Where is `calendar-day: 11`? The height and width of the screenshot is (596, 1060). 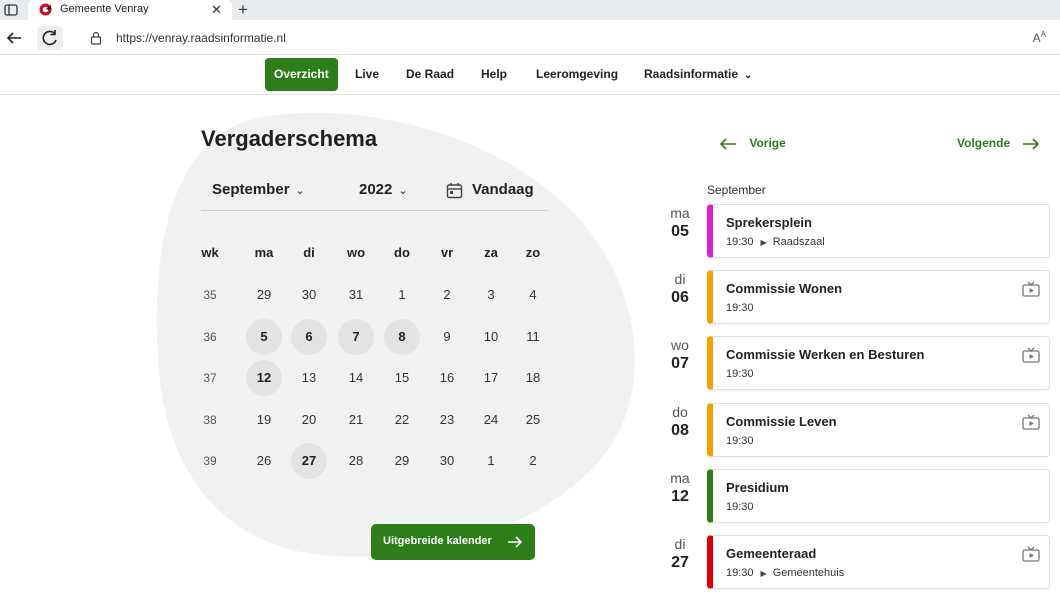 calendar-day: 11 is located at coordinates (533, 336).